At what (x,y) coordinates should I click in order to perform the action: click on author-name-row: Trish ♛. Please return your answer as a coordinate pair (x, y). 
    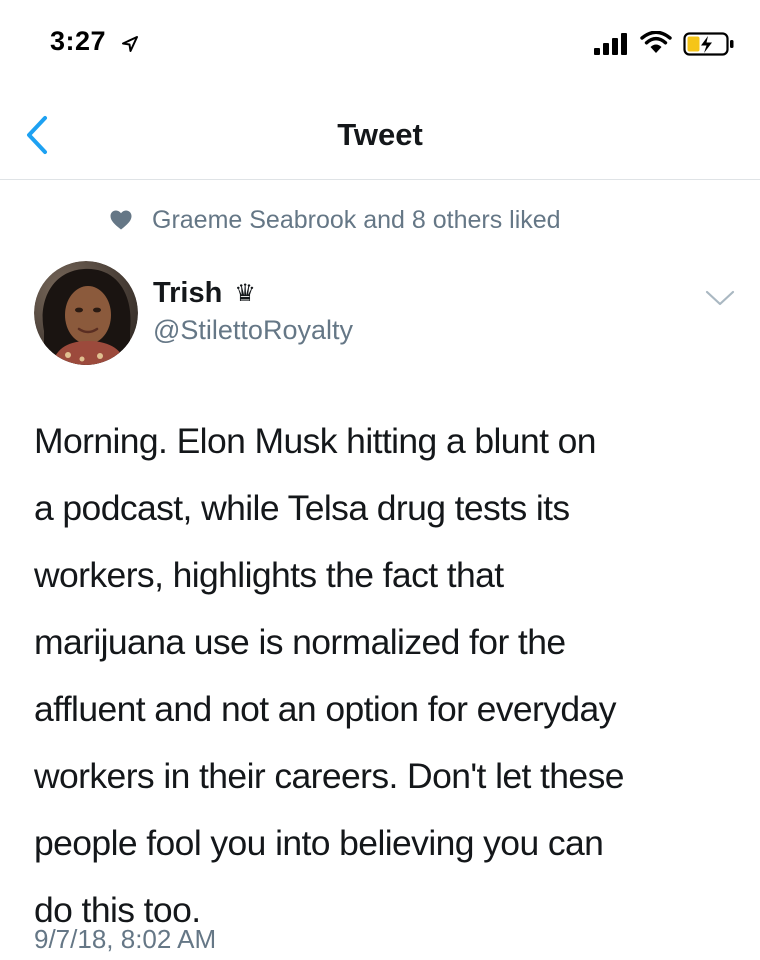
    Looking at the image, I should click on (204, 293).